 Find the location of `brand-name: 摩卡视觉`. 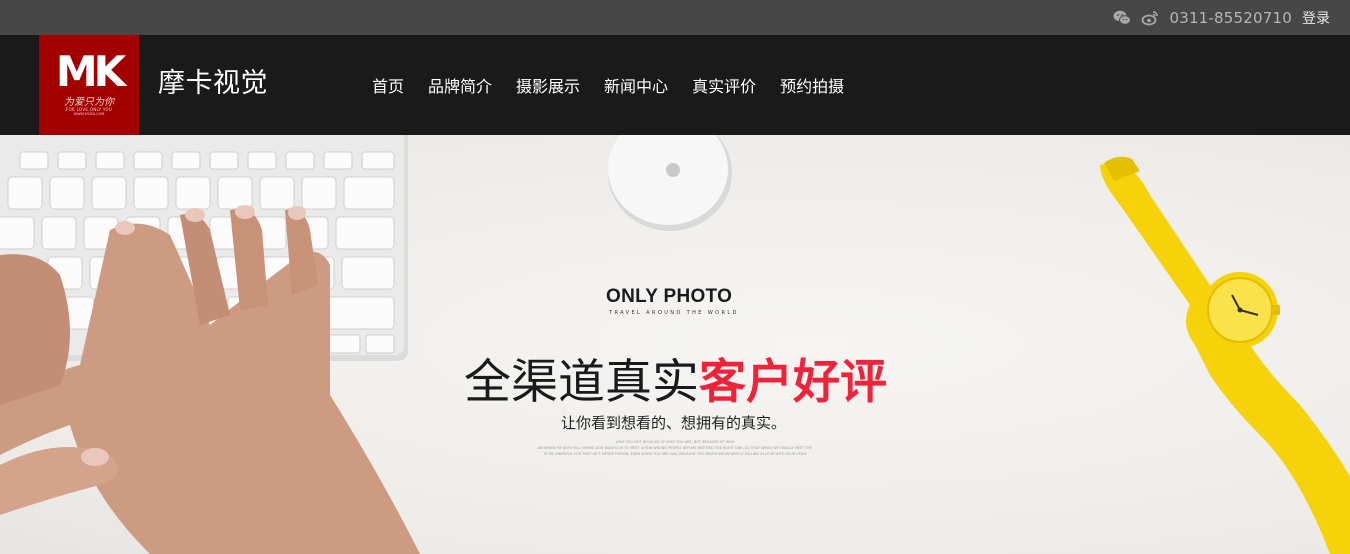

brand-name: 摩卡视觉 is located at coordinates (213, 84).